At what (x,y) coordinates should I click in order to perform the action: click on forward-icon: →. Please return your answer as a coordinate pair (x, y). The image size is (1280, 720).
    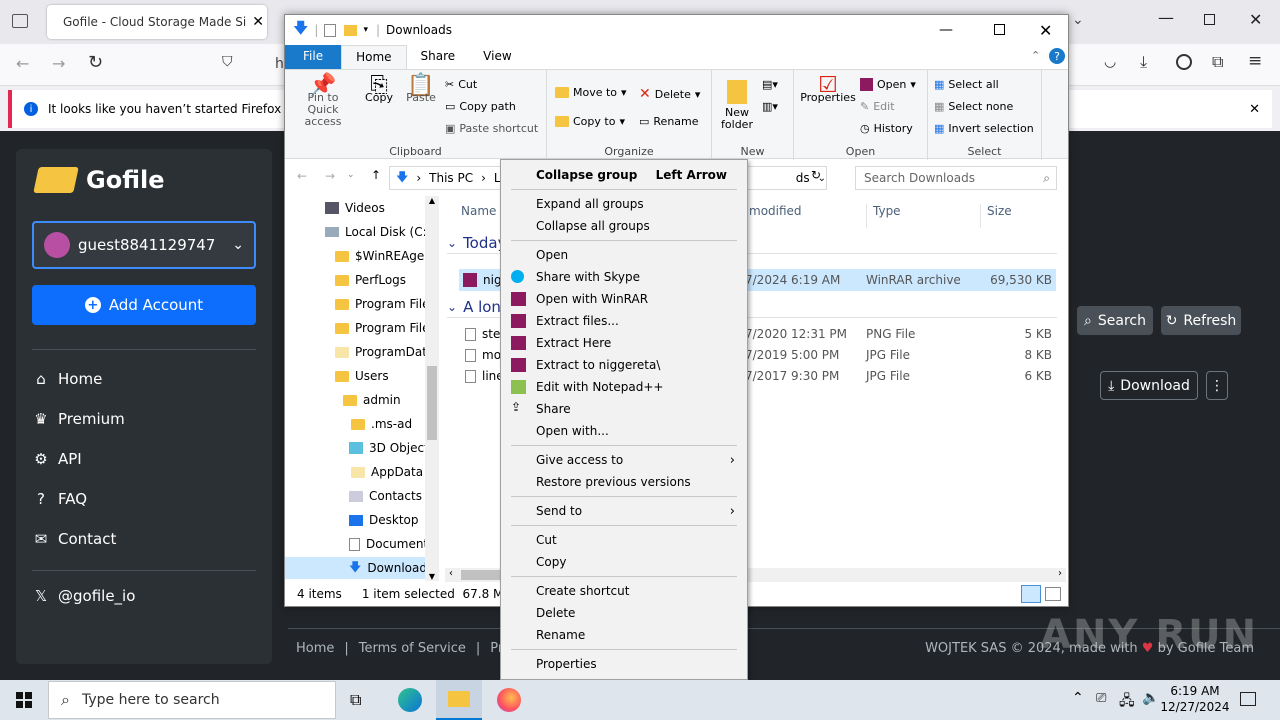
    Looking at the image, I should click on (58, 63).